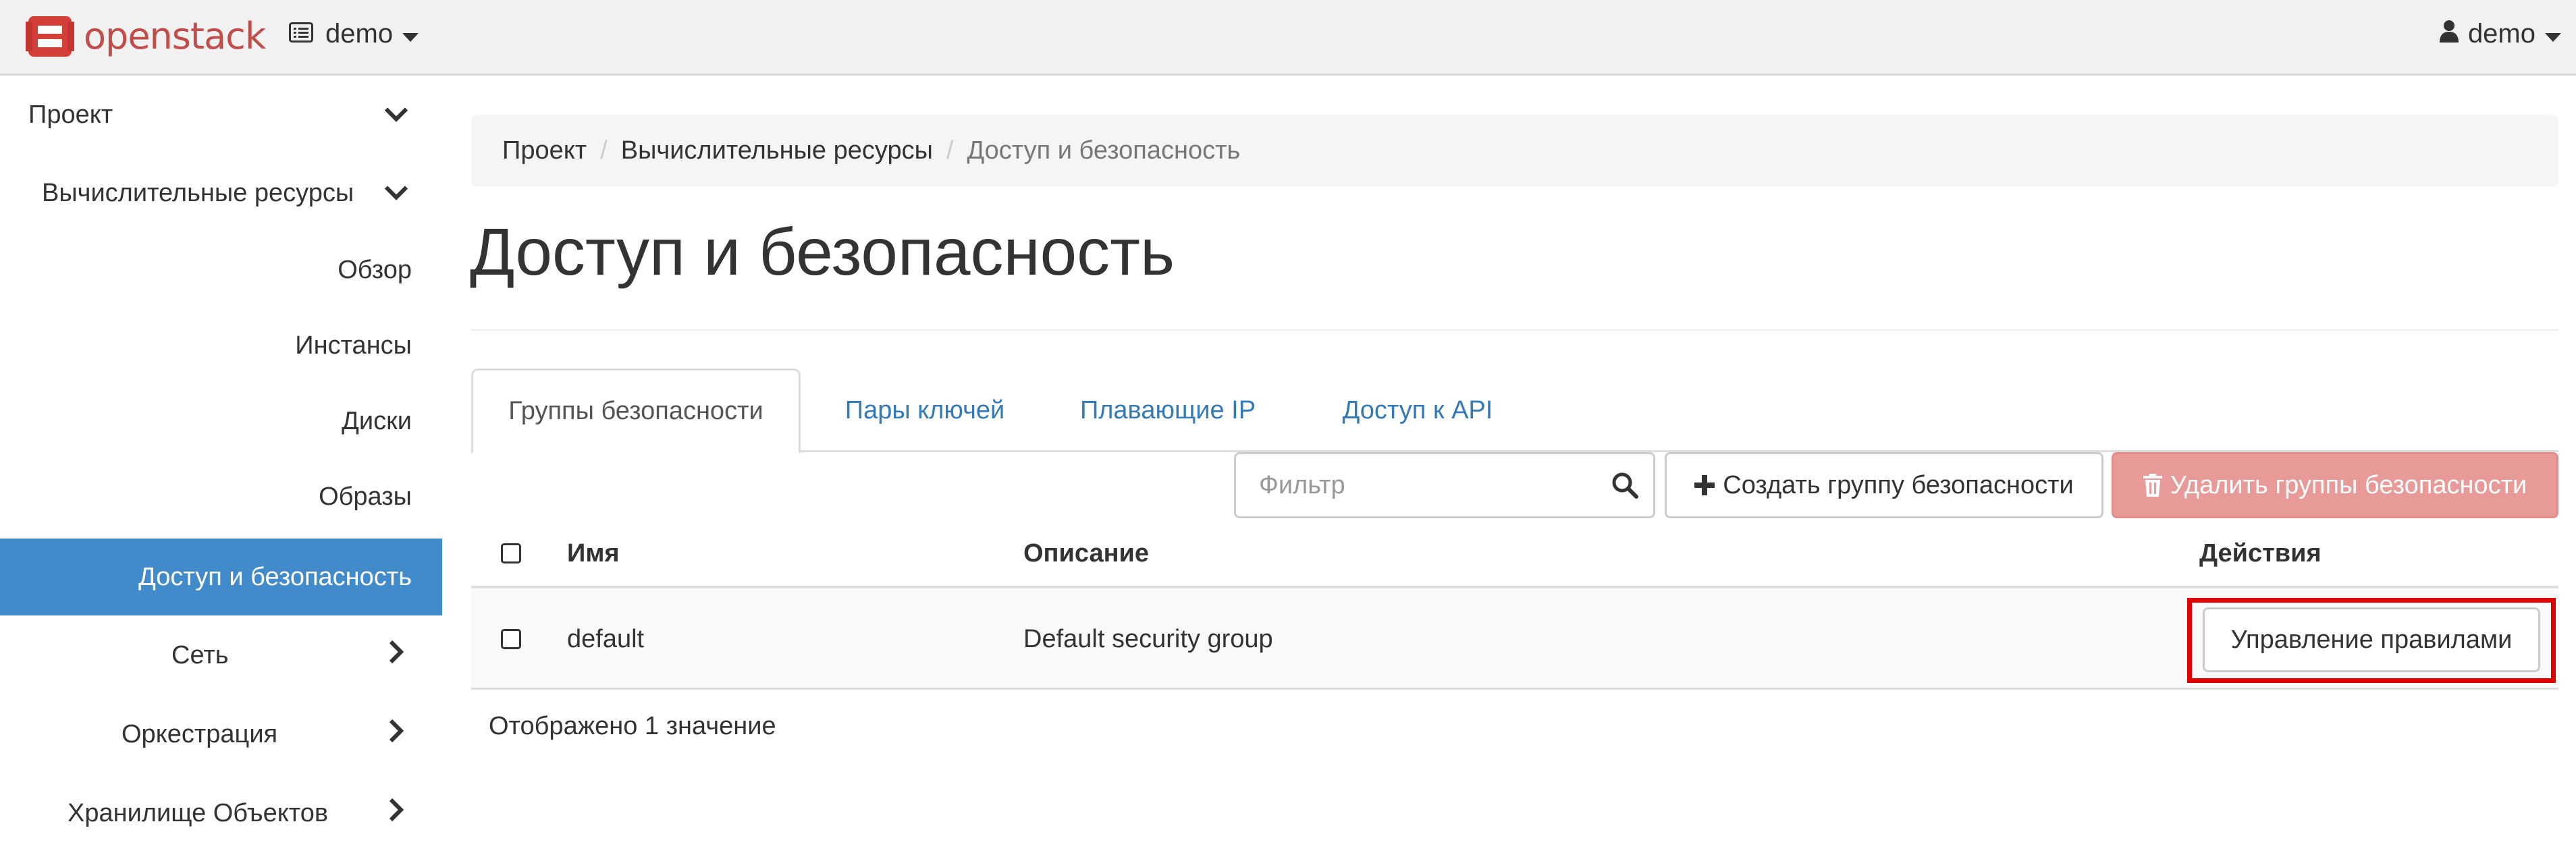 The height and width of the screenshot is (853, 2576). What do you see at coordinates (2449, 34) in the screenshot?
I see `user-icon` at bounding box center [2449, 34].